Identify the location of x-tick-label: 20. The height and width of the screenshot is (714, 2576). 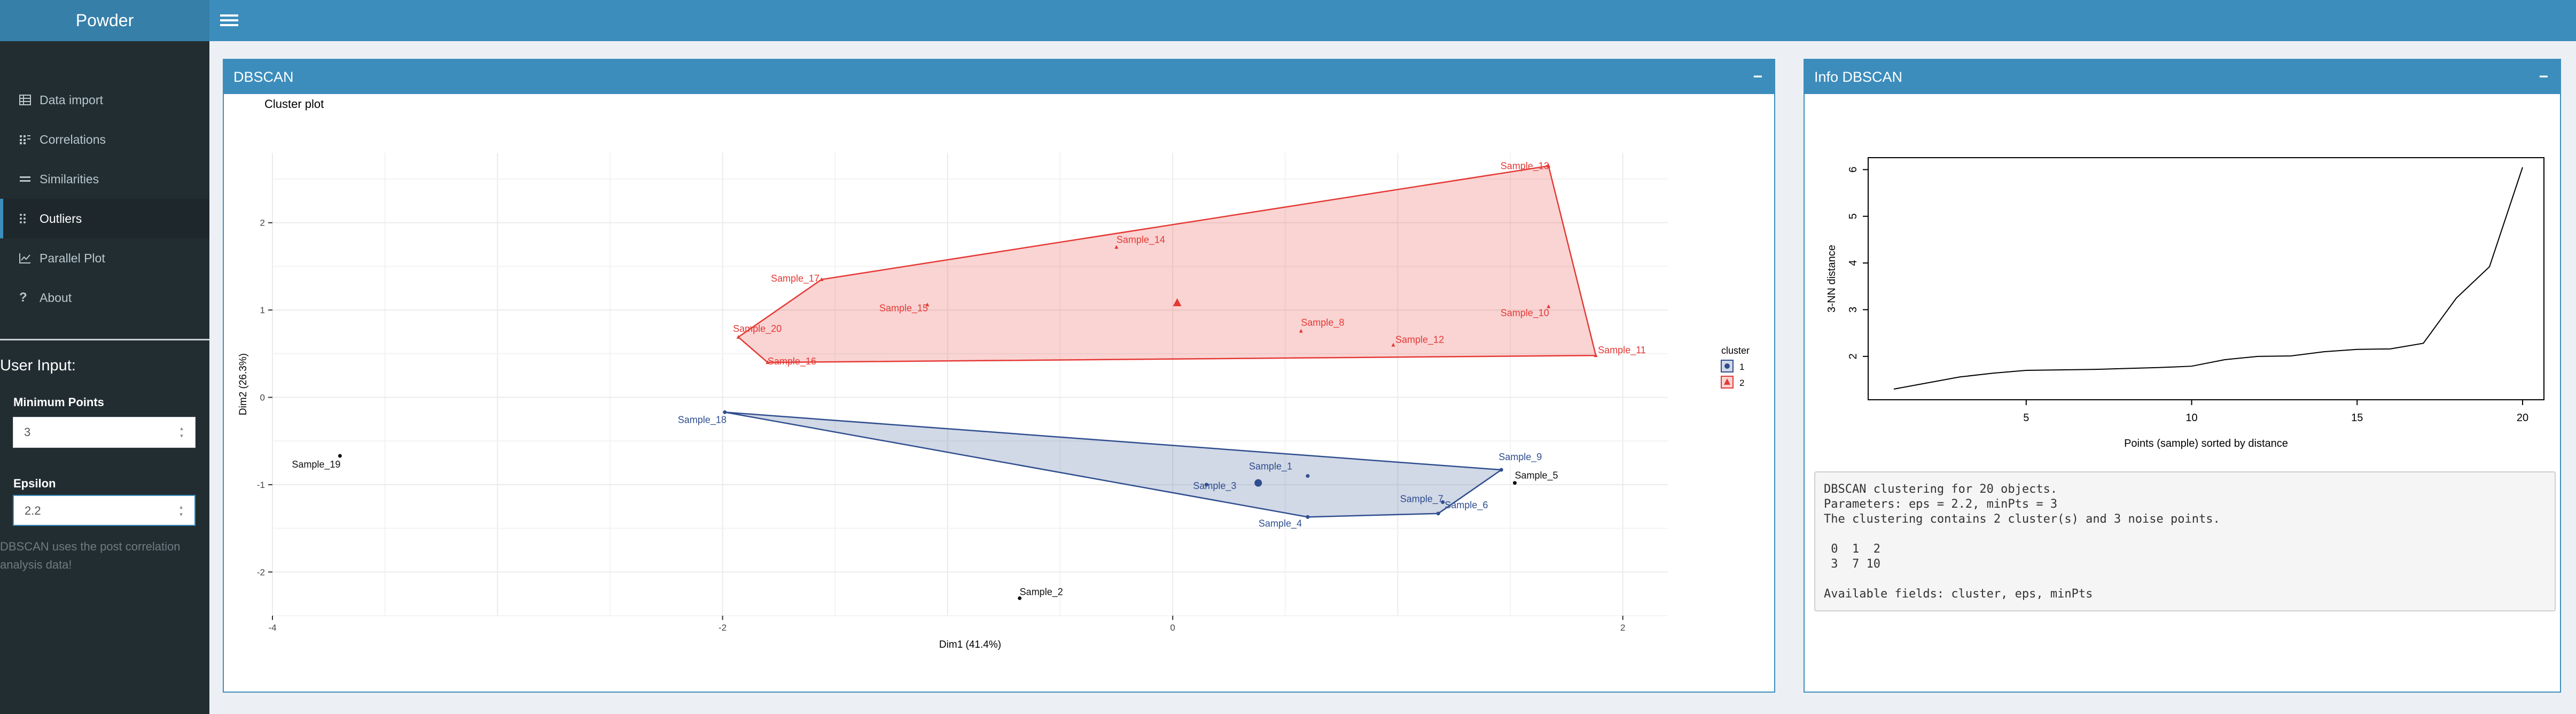
(2522, 418).